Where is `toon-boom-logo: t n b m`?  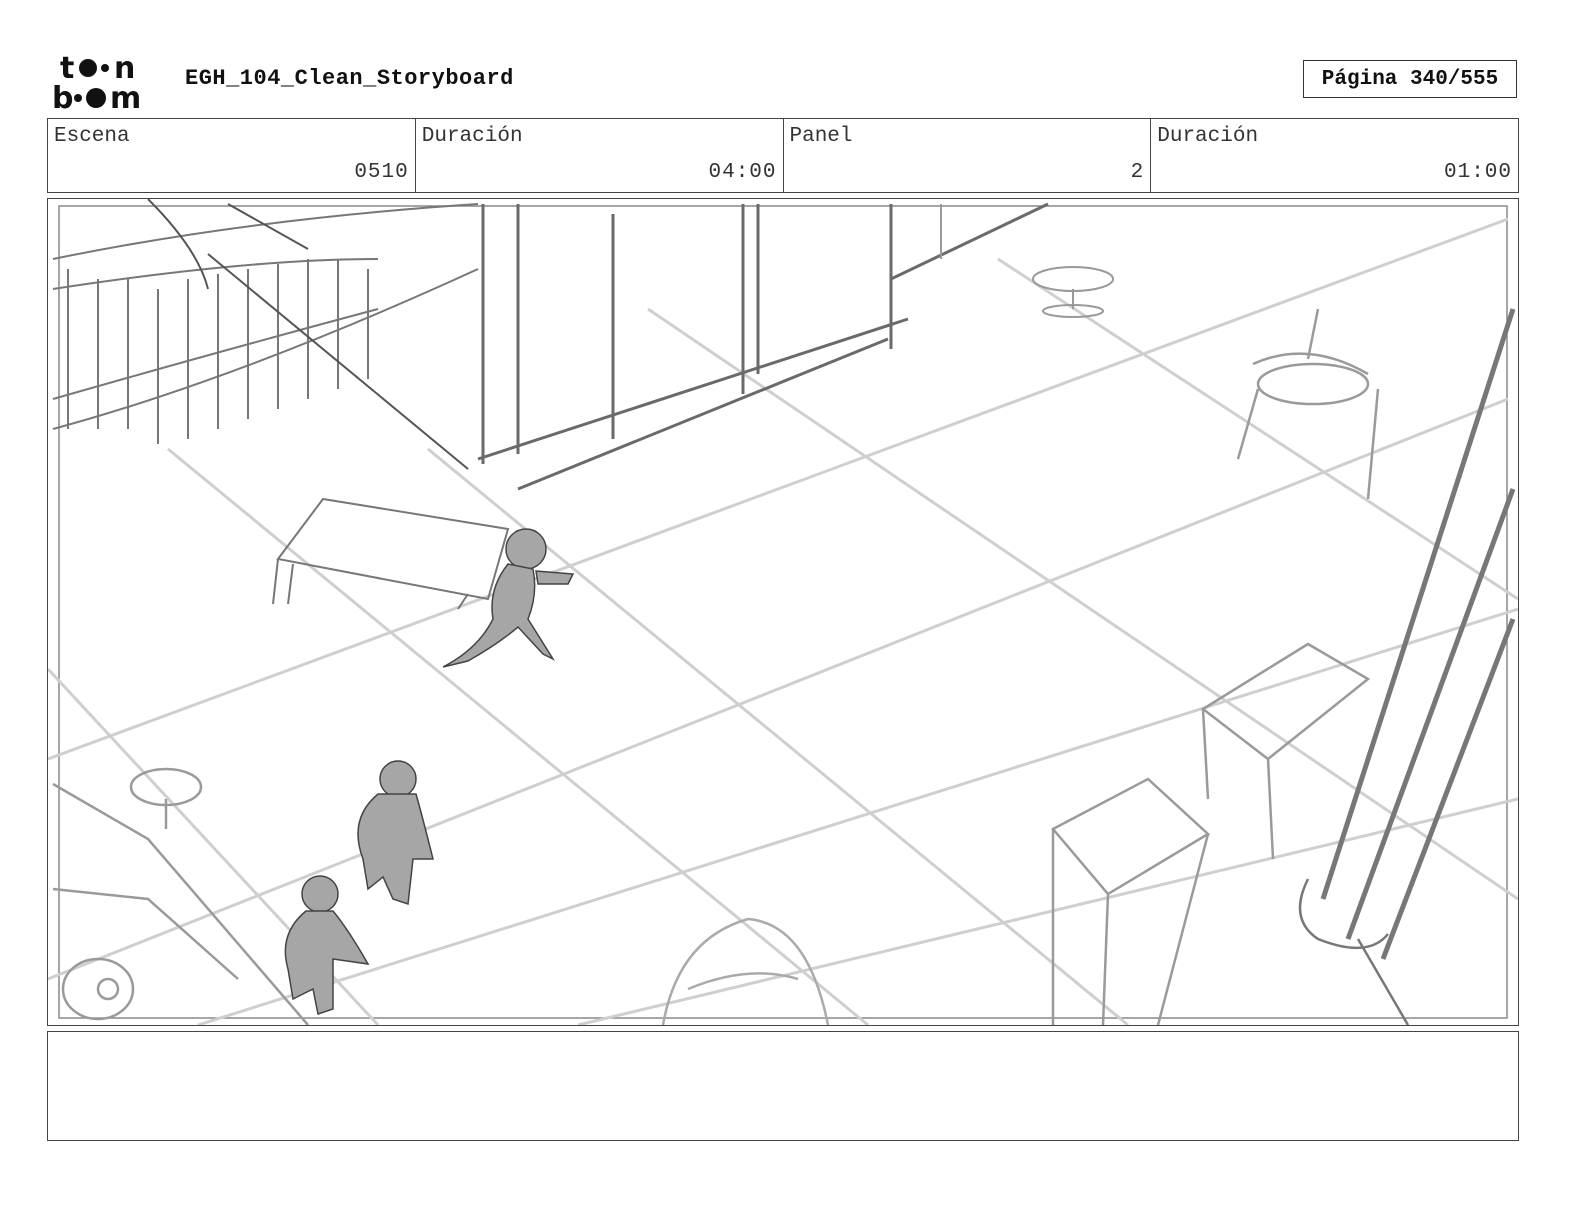
toon-boom-logo: t n b m is located at coordinates (96, 81).